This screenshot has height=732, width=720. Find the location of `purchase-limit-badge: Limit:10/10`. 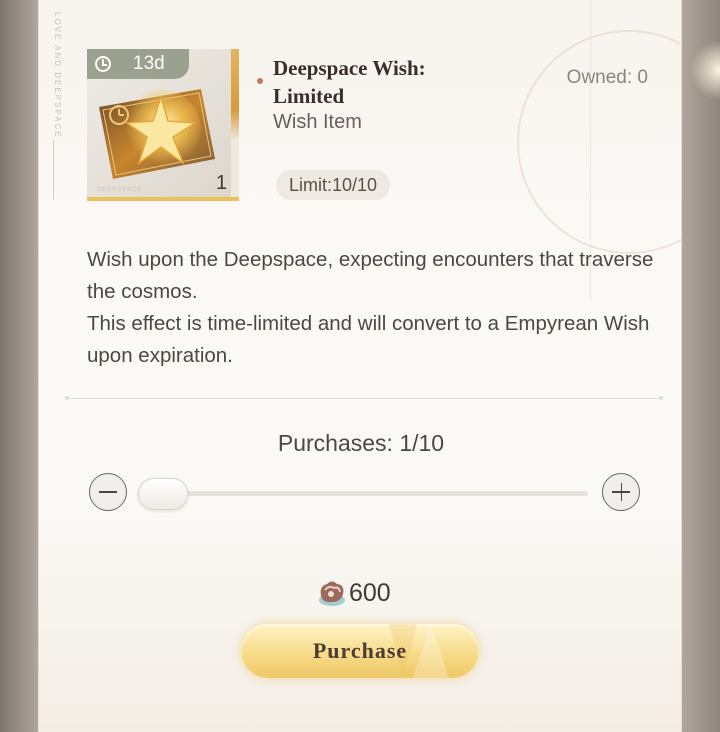

purchase-limit-badge: Limit:10/10 is located at coordinates (333, 185).